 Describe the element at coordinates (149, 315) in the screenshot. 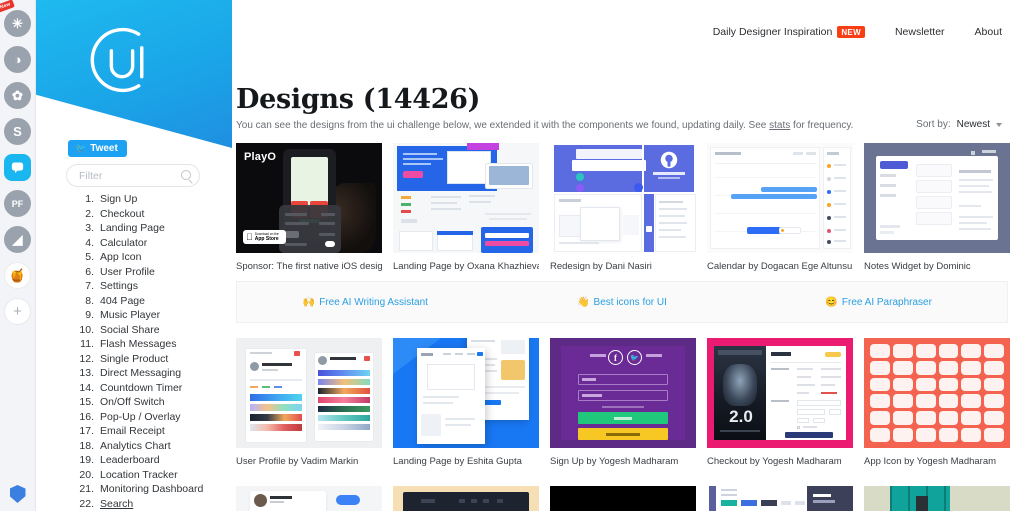

I see `list-item: 9. Music Player` at that location.